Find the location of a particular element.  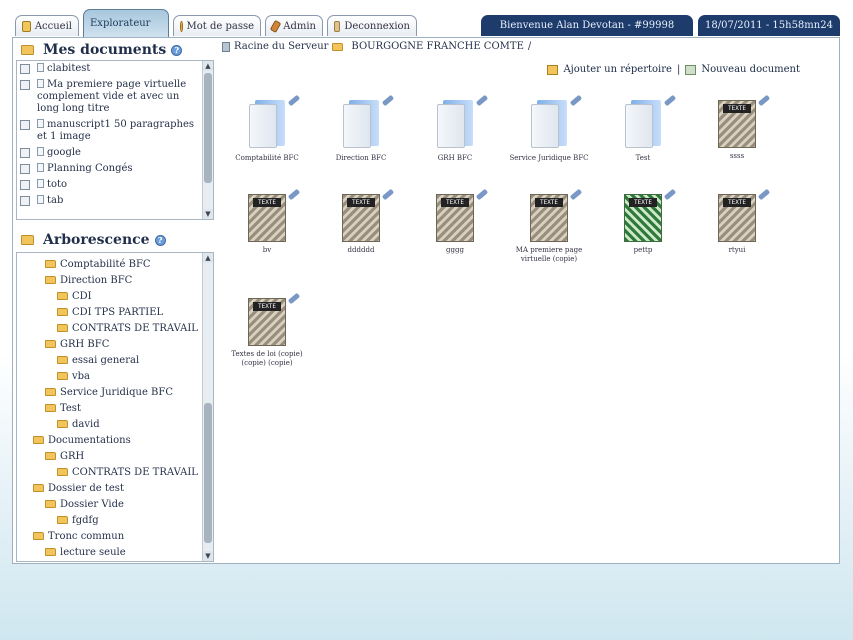

tab-admin: Admin is located at coordinates (294, 25).